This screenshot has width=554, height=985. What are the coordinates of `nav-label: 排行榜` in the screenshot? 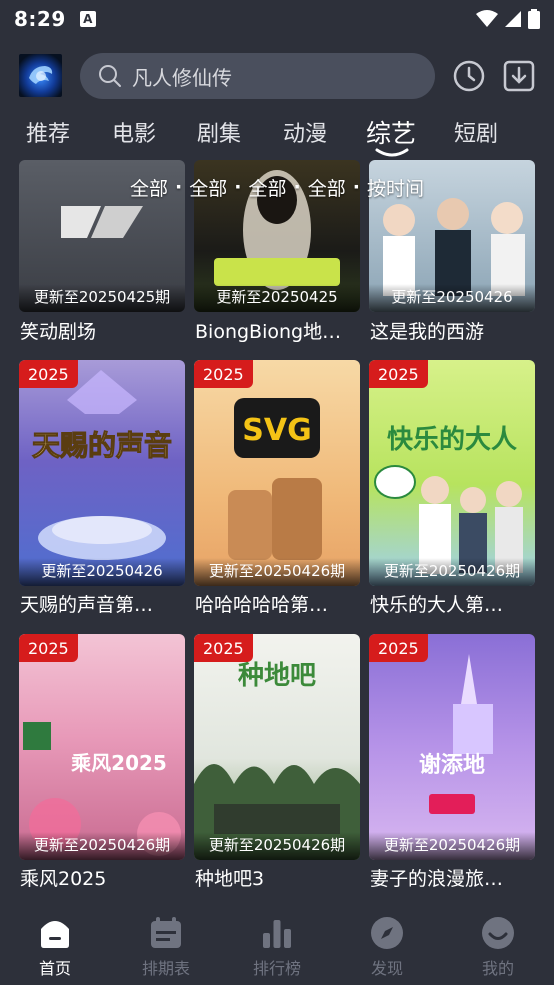 It's located at (276, 968).